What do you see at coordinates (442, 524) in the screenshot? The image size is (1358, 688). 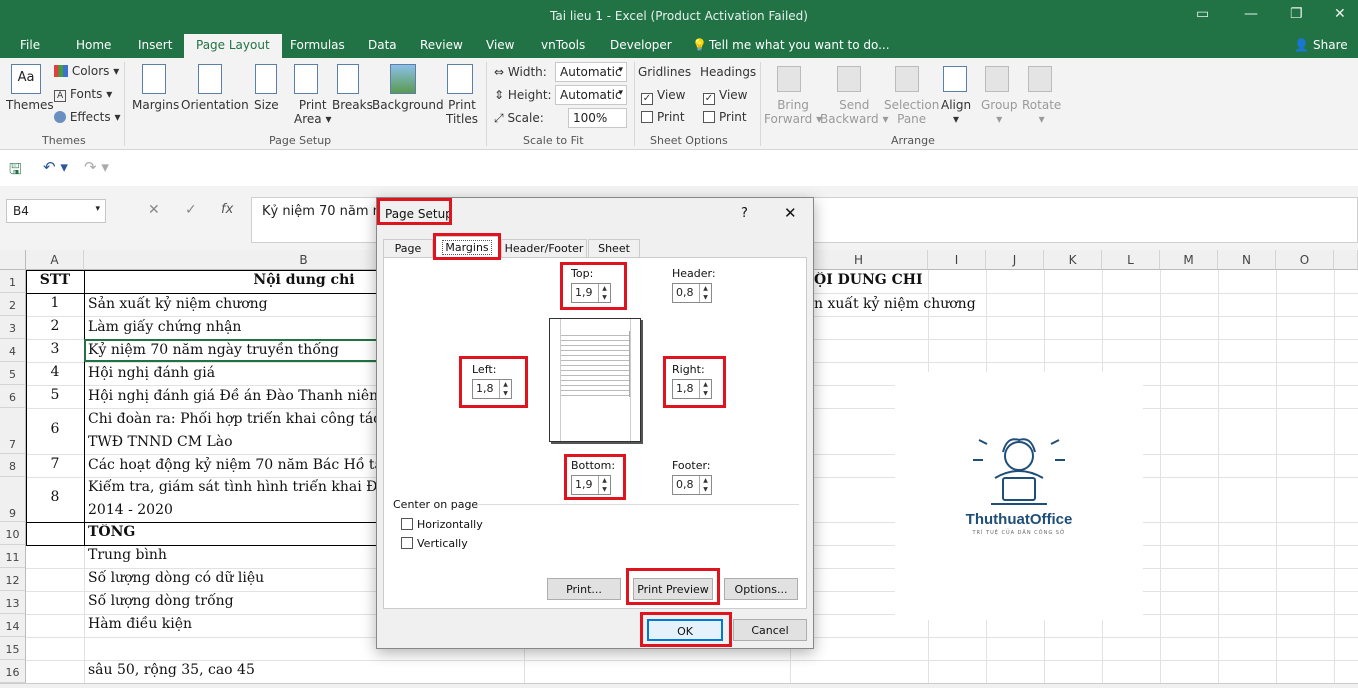 I see `horizontally-checkbox: Horizontally` at bounding box center [442, 524].